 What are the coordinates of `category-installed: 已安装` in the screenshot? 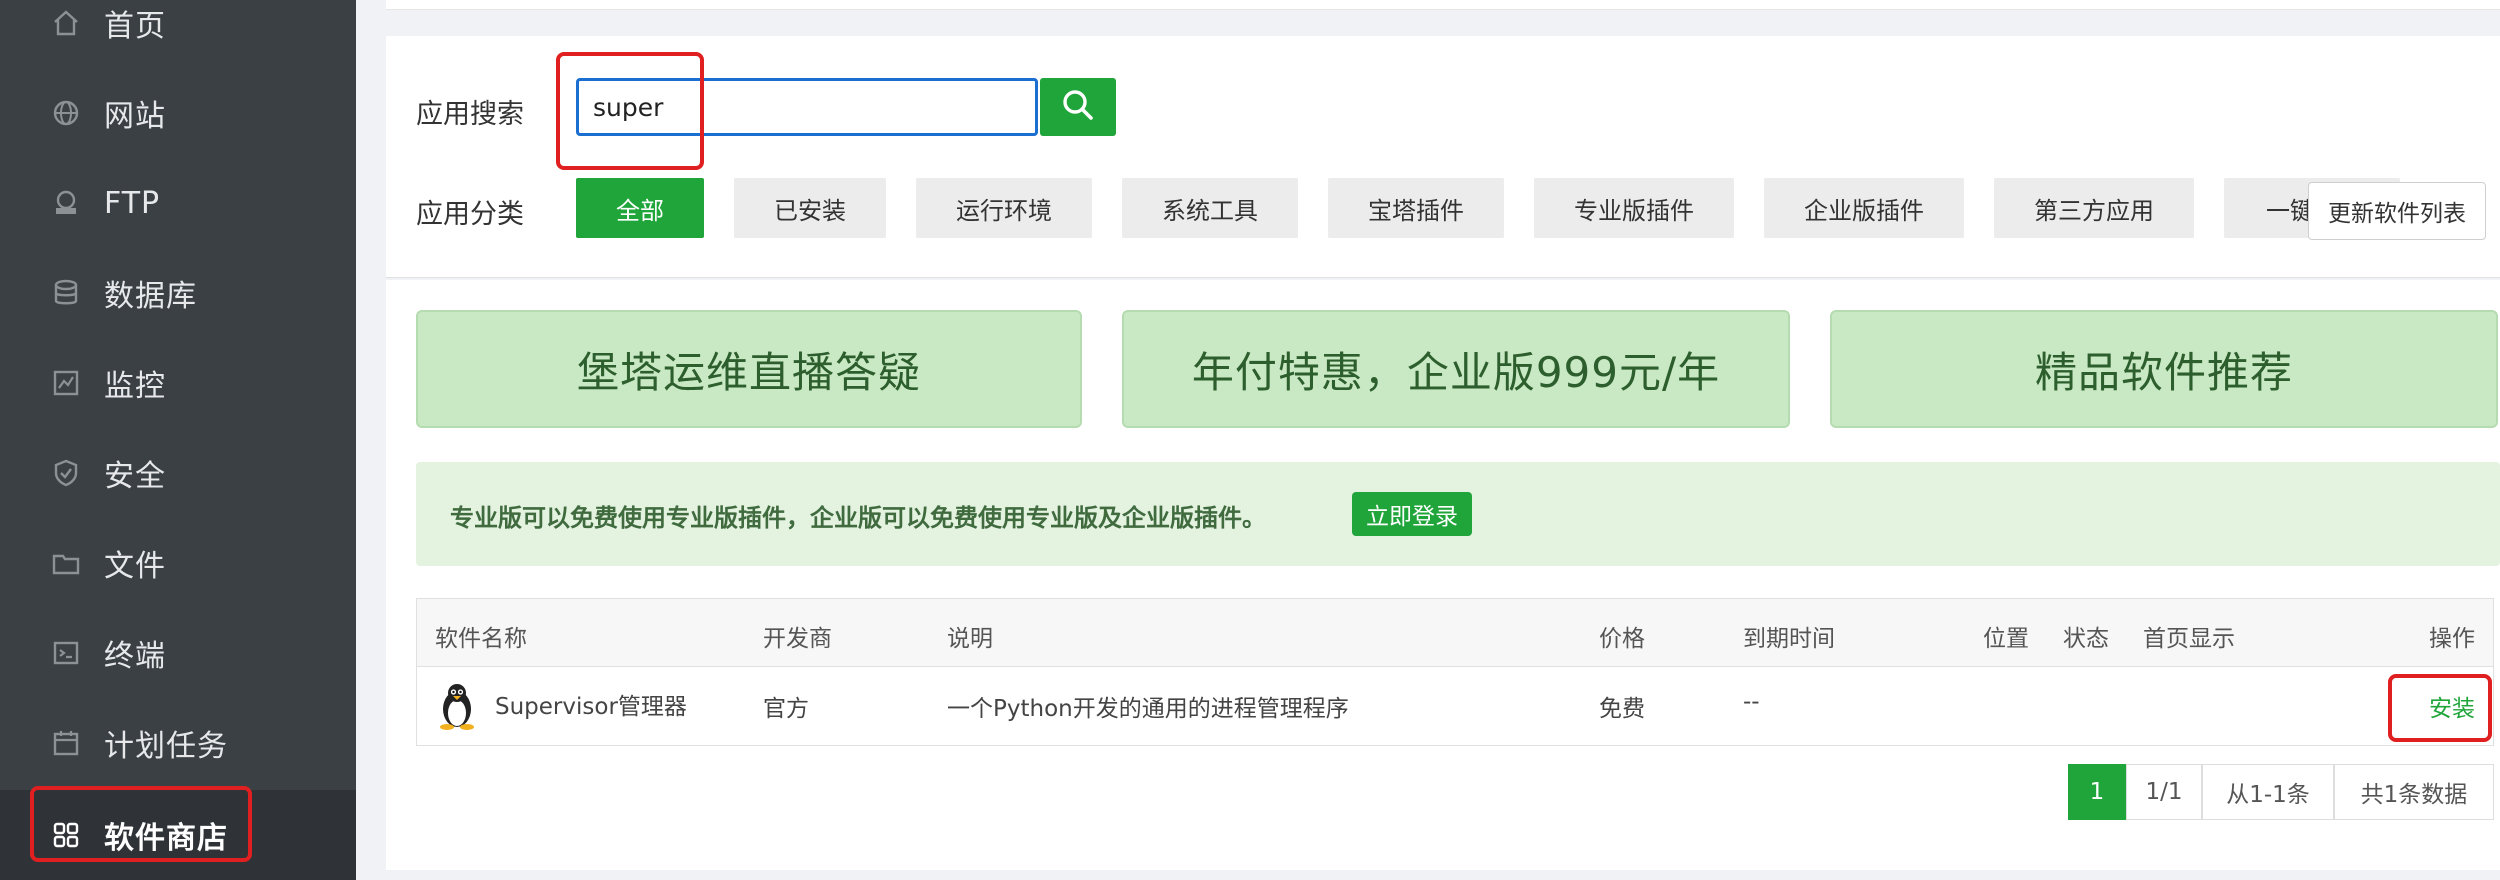 It's located at (810, 208).